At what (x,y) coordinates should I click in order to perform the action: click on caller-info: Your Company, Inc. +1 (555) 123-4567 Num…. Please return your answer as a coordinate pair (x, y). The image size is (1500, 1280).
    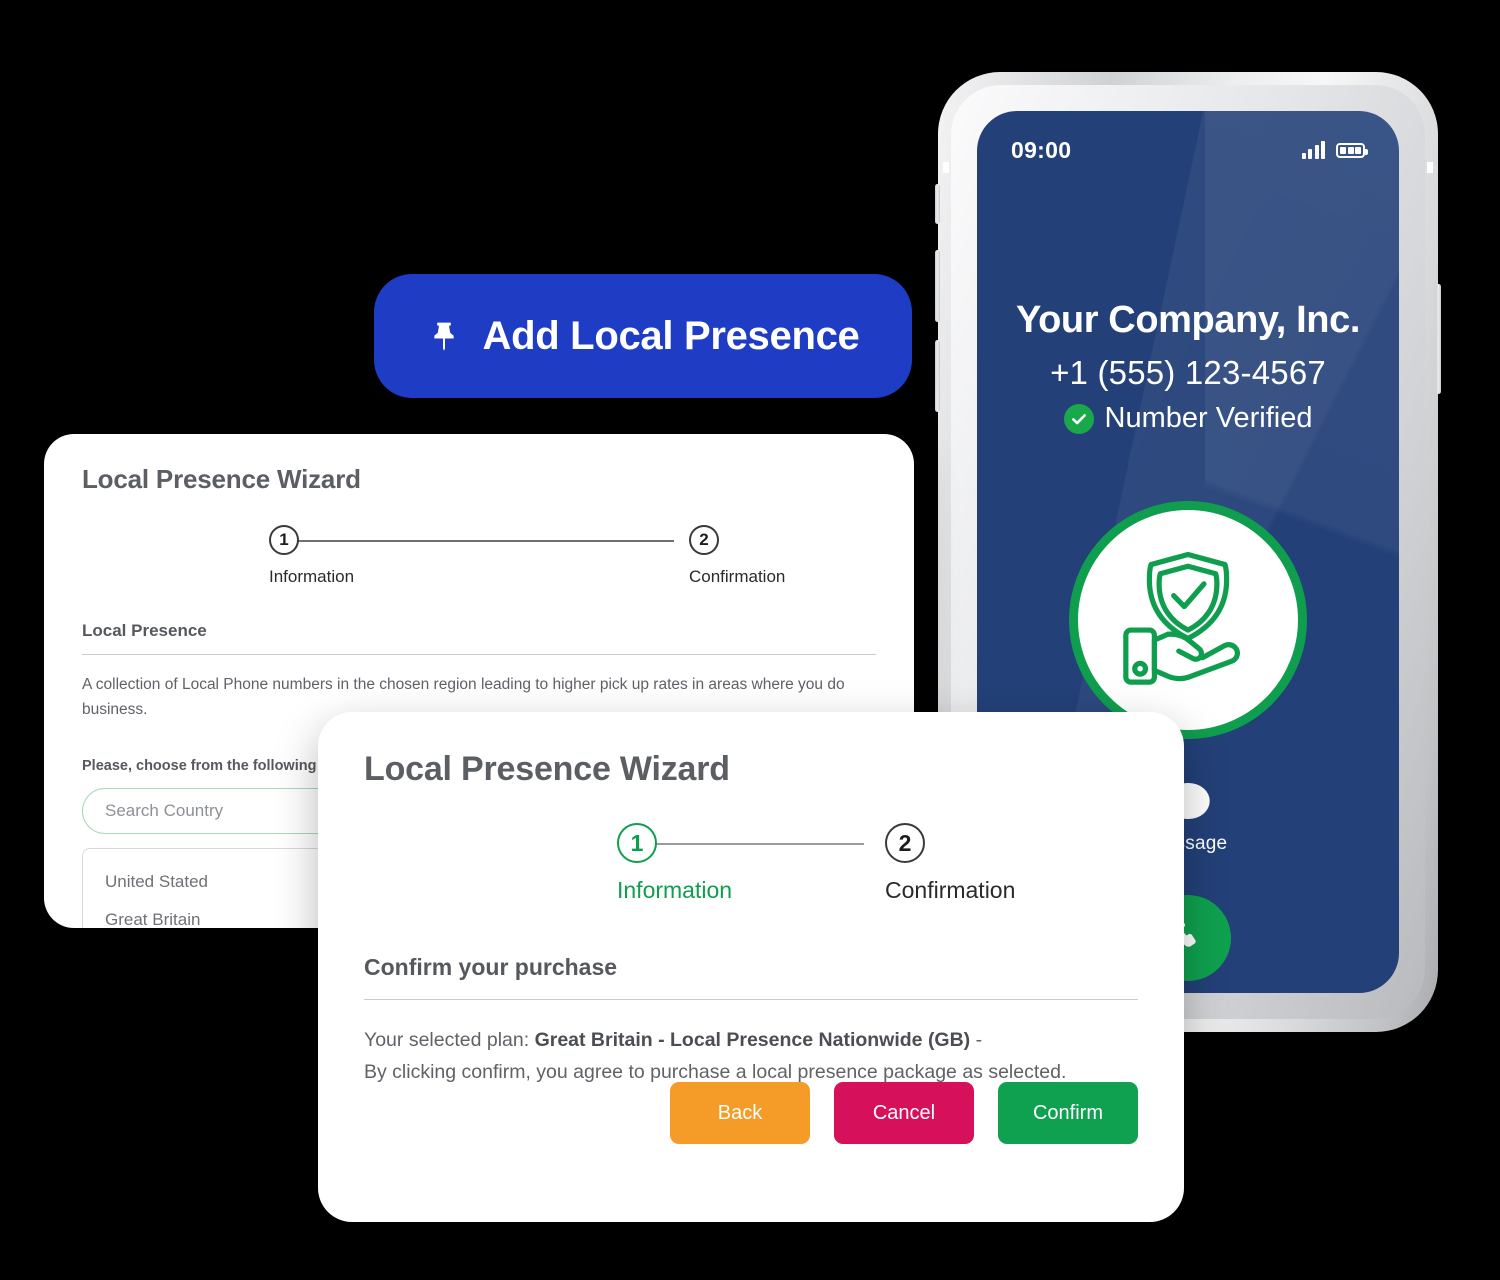
    Looking at the image, I should click on (1188, 367).